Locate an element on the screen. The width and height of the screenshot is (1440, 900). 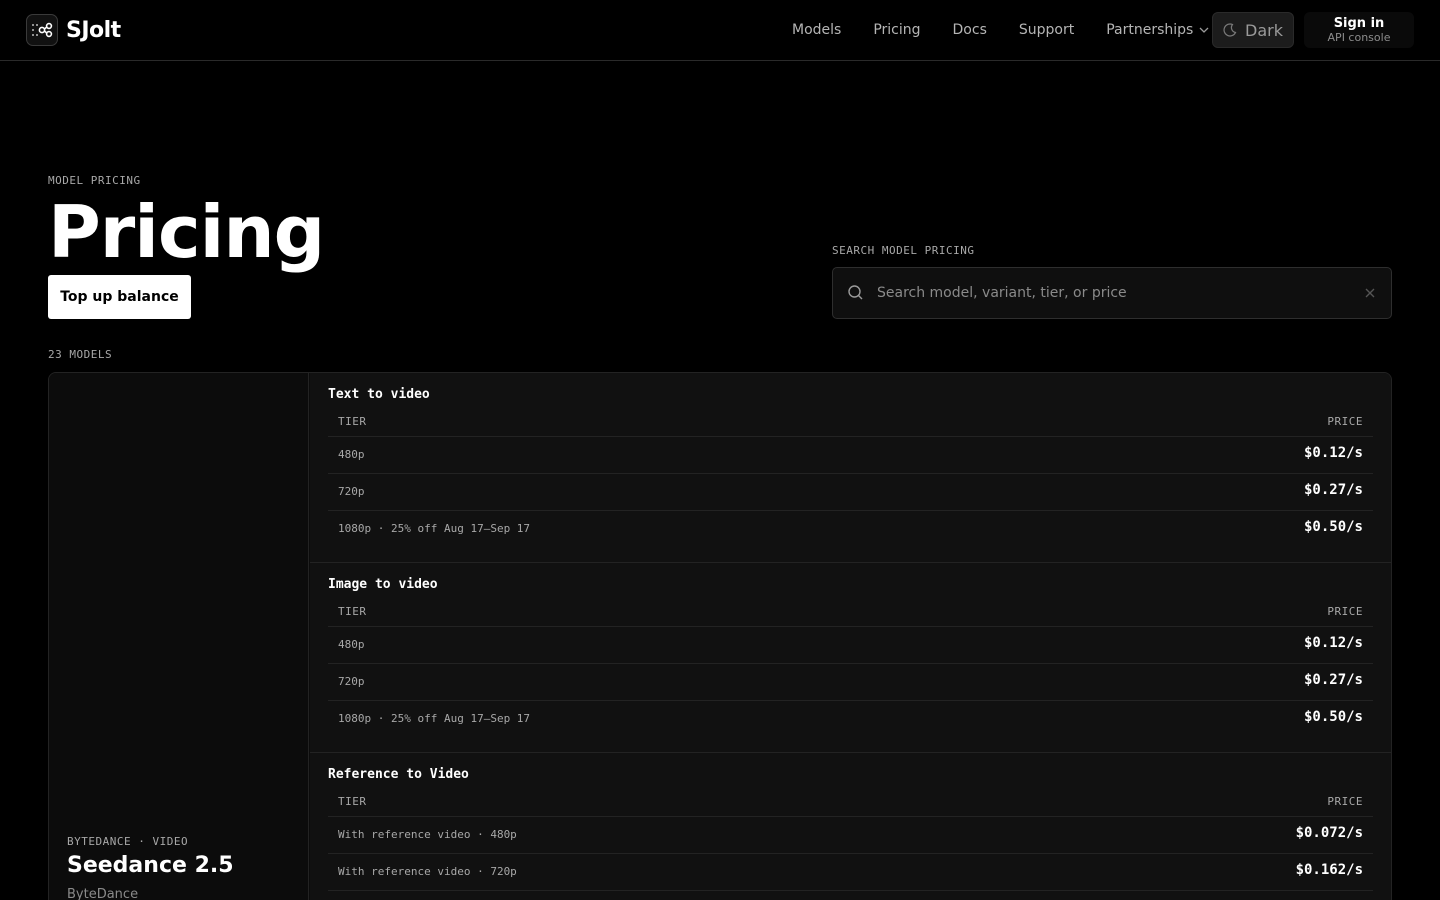
moon-icon is located at coordinates (1230, 30).